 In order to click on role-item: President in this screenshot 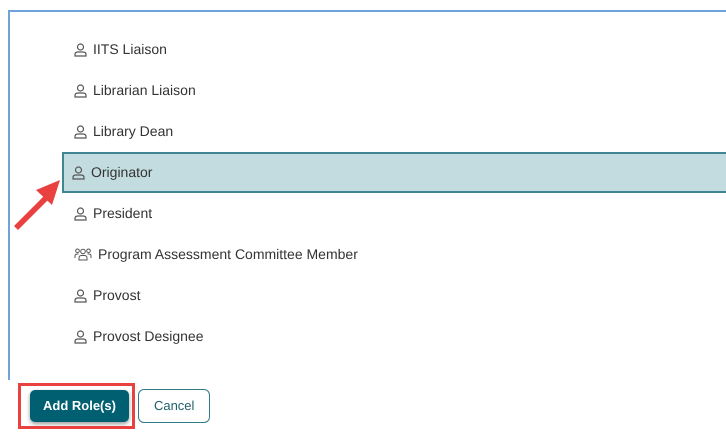, I will do `click(394, 213)`.